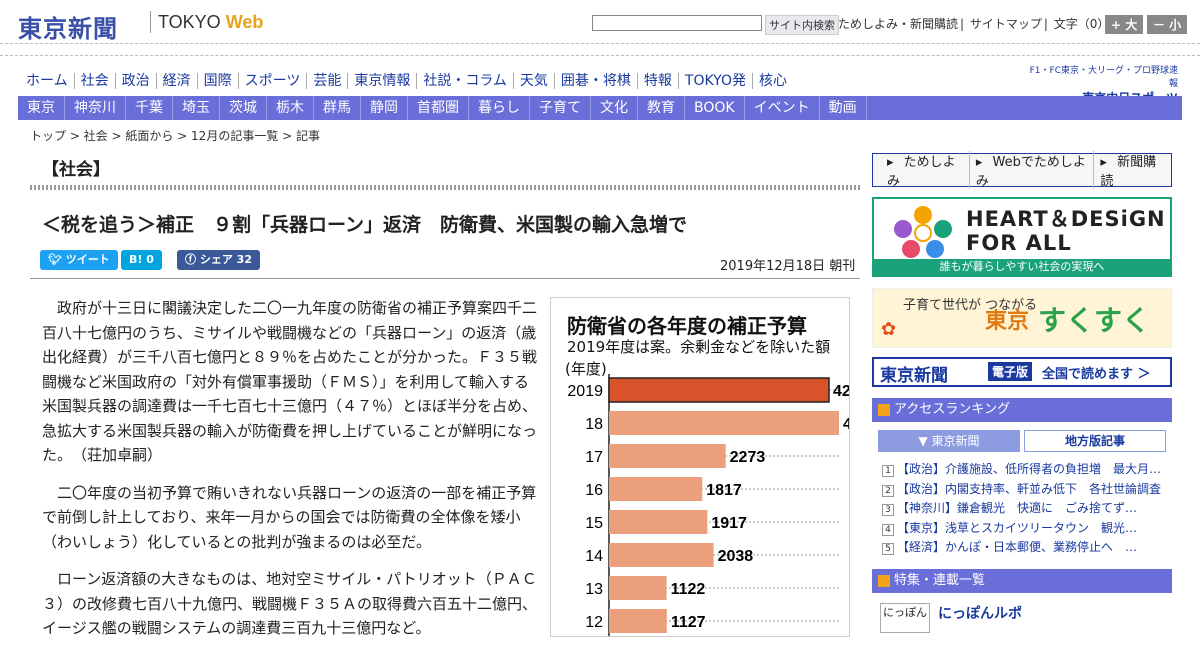  What do you see at coordinates (594, 556) in the screenshot?
I see `chart-tick-label: 14` at bounding box center [594, 556].